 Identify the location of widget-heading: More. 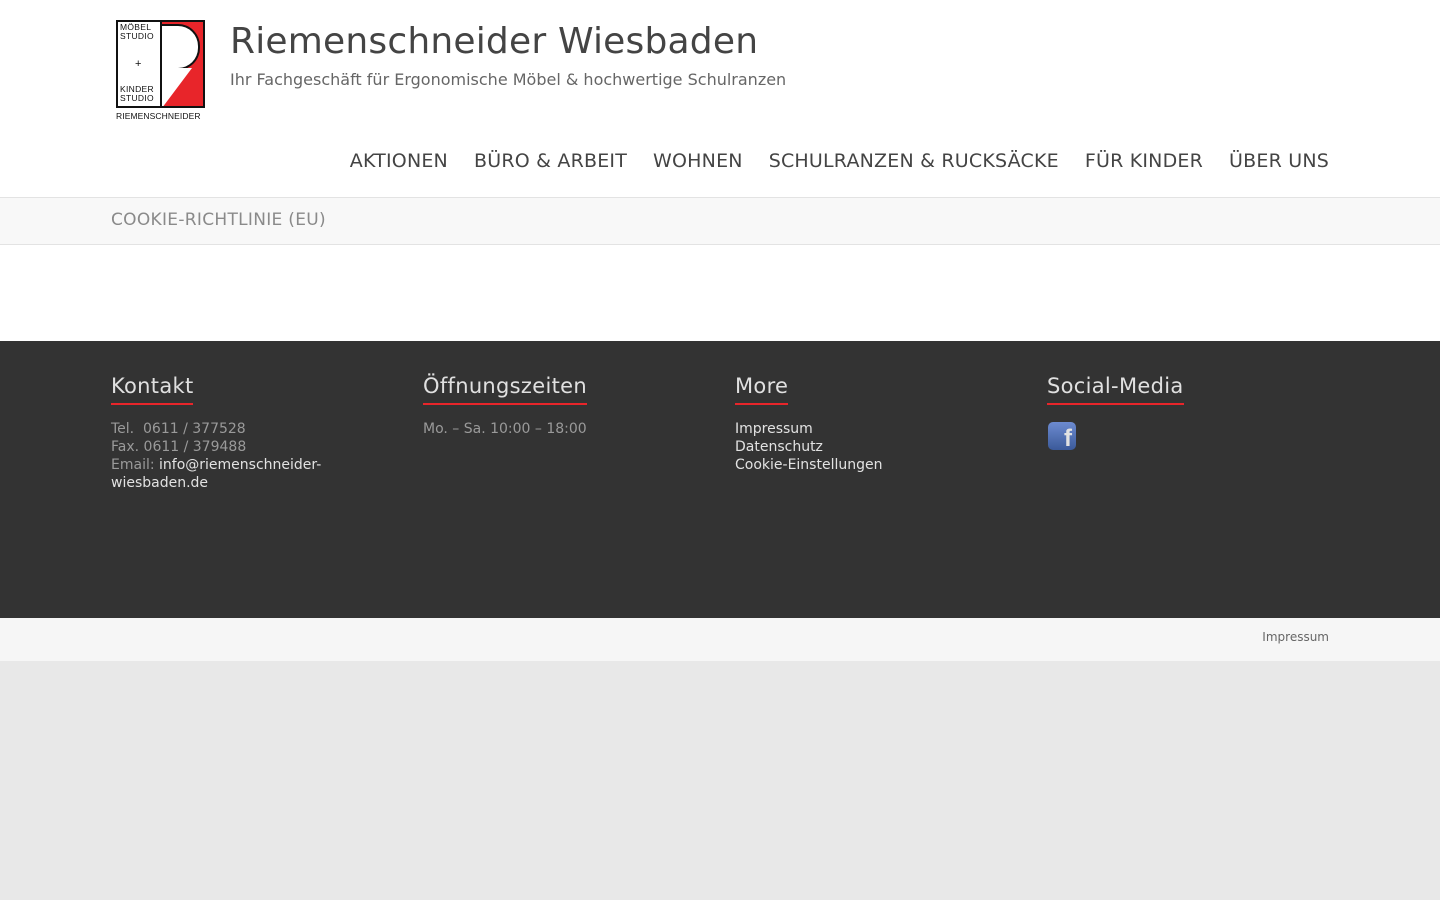
(762, 389).